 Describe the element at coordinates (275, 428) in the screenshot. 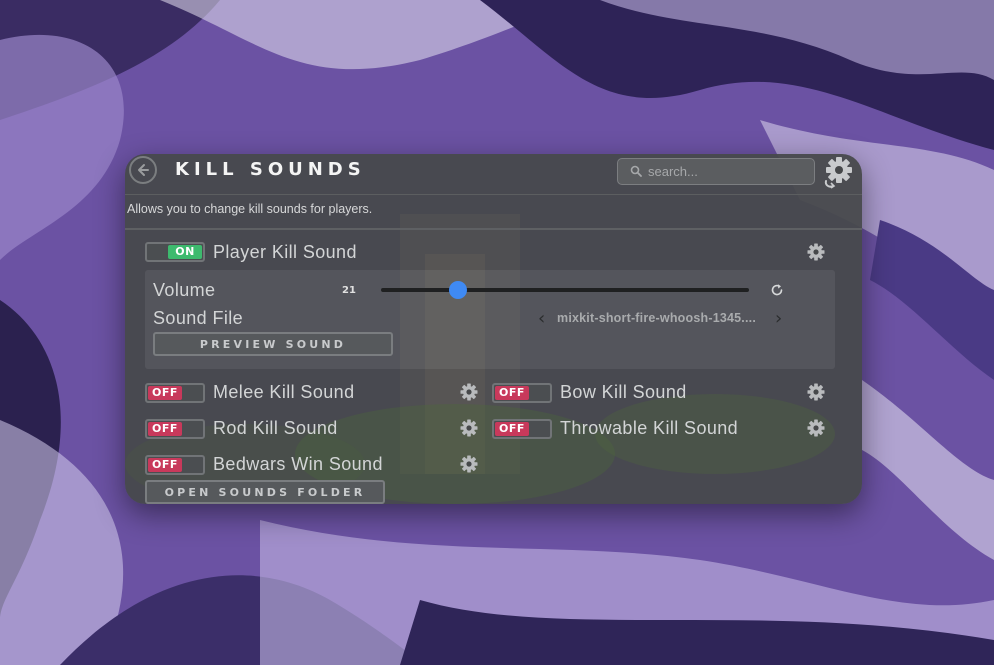

I see `rod-kill-label: Rod Kill Sound` at that location.